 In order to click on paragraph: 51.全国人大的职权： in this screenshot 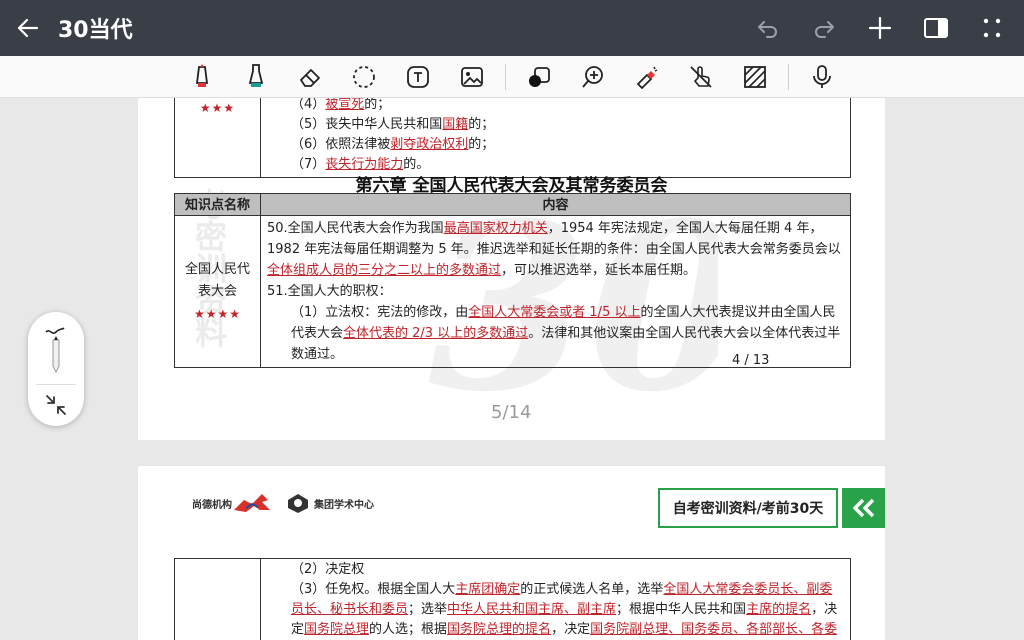, I will do `click(329, 291)`.